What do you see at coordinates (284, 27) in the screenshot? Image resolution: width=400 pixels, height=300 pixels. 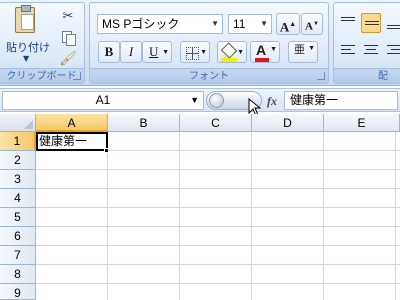 I see `grow-font-icon: A` at bounding box center [284, 27].